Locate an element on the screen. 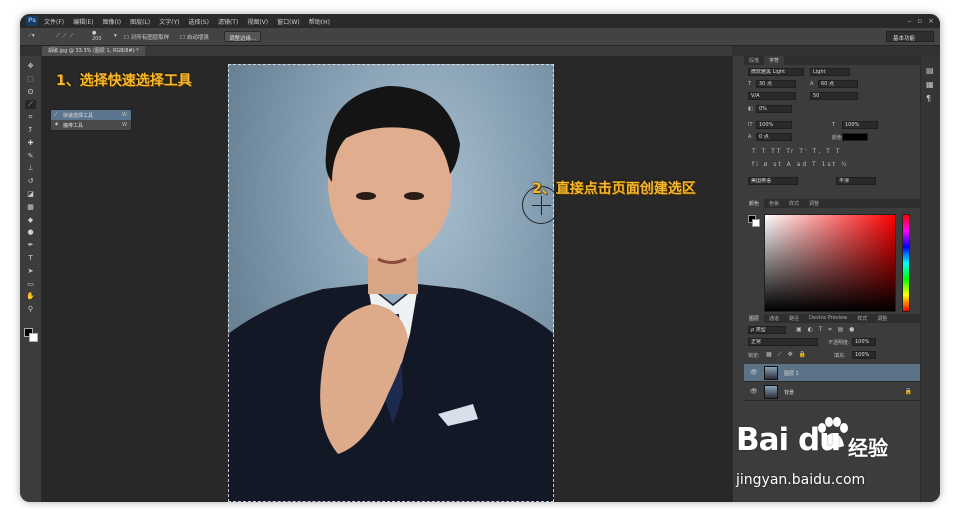 The height and width of the screenshot is (516, 960). layer-filter-select: ρ 类型 is located at coordinates (767, 330).